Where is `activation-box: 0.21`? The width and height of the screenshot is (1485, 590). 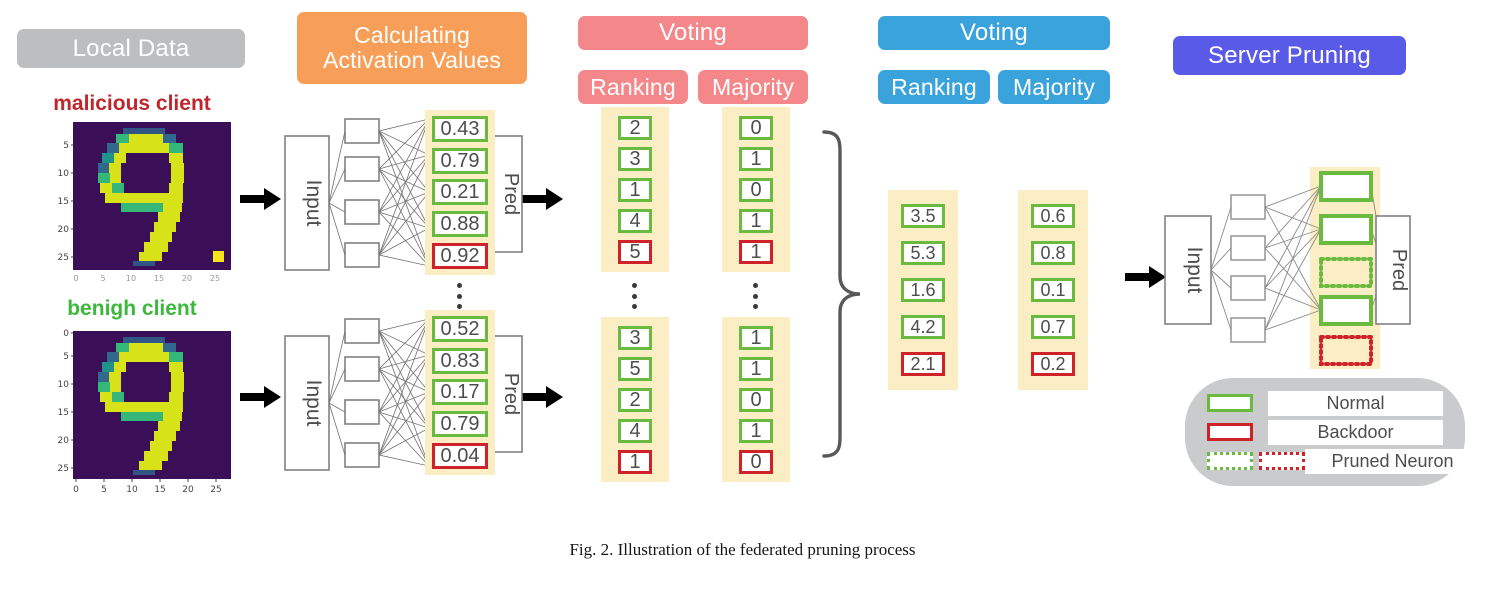
activation-box: 0.21 is located at coordinates (460, 192).